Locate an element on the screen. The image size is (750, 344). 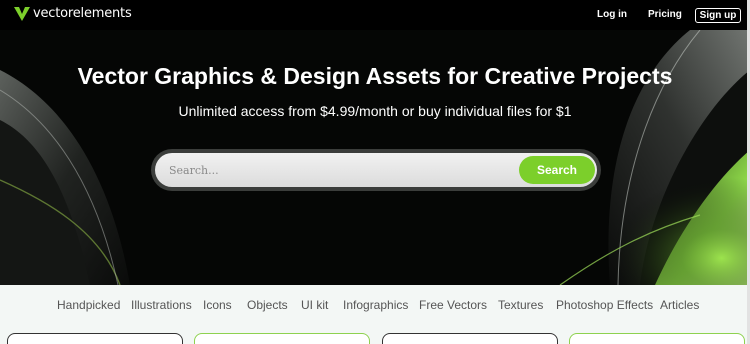
pricing-link: Pricing is located at coordinates (665, 15).